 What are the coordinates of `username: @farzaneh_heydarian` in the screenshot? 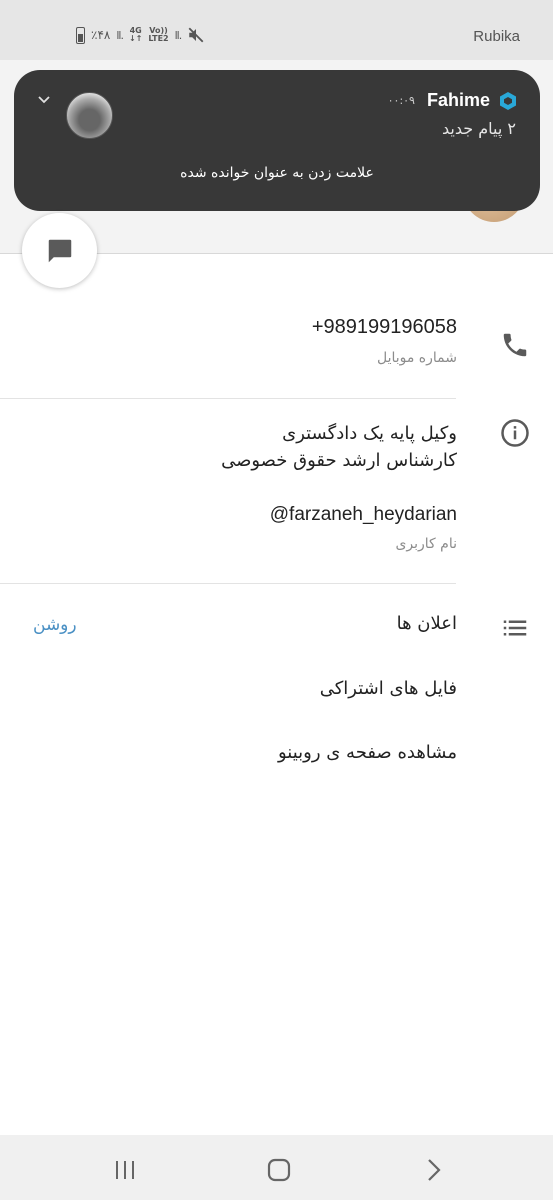 It's located at (363, 515).